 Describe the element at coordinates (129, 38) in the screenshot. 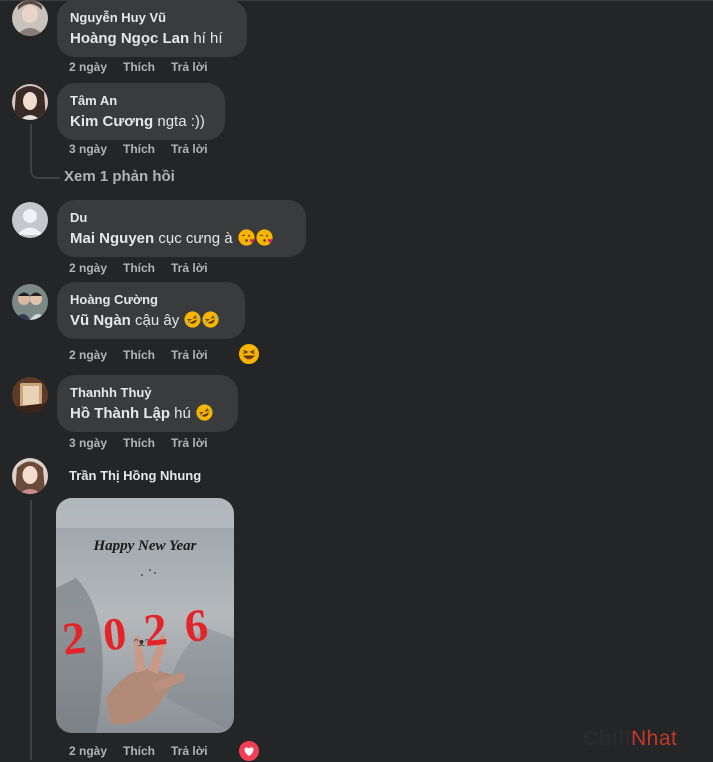

I see `mention-link: Hoàng Ngọc Lan` at that location.